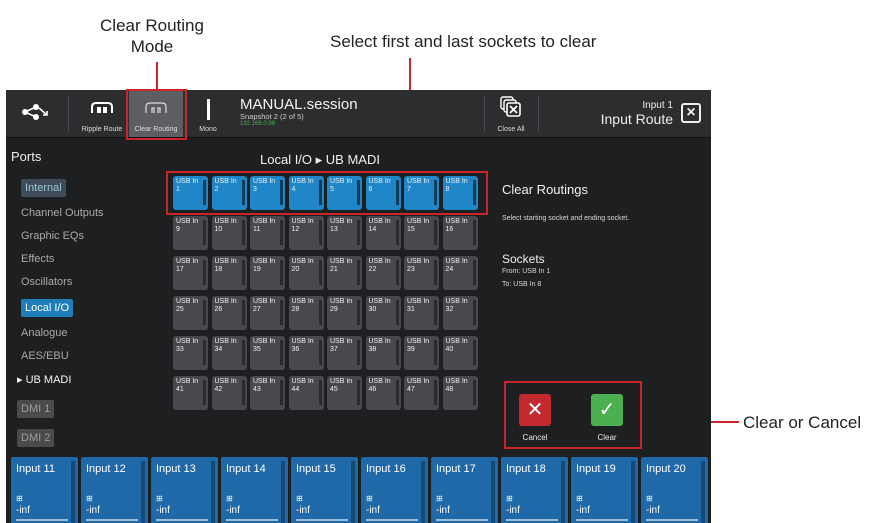 This screenshot has width=888, height=523. I want to click on socket-usb-in-33: USB In 33, so click(190, 353).